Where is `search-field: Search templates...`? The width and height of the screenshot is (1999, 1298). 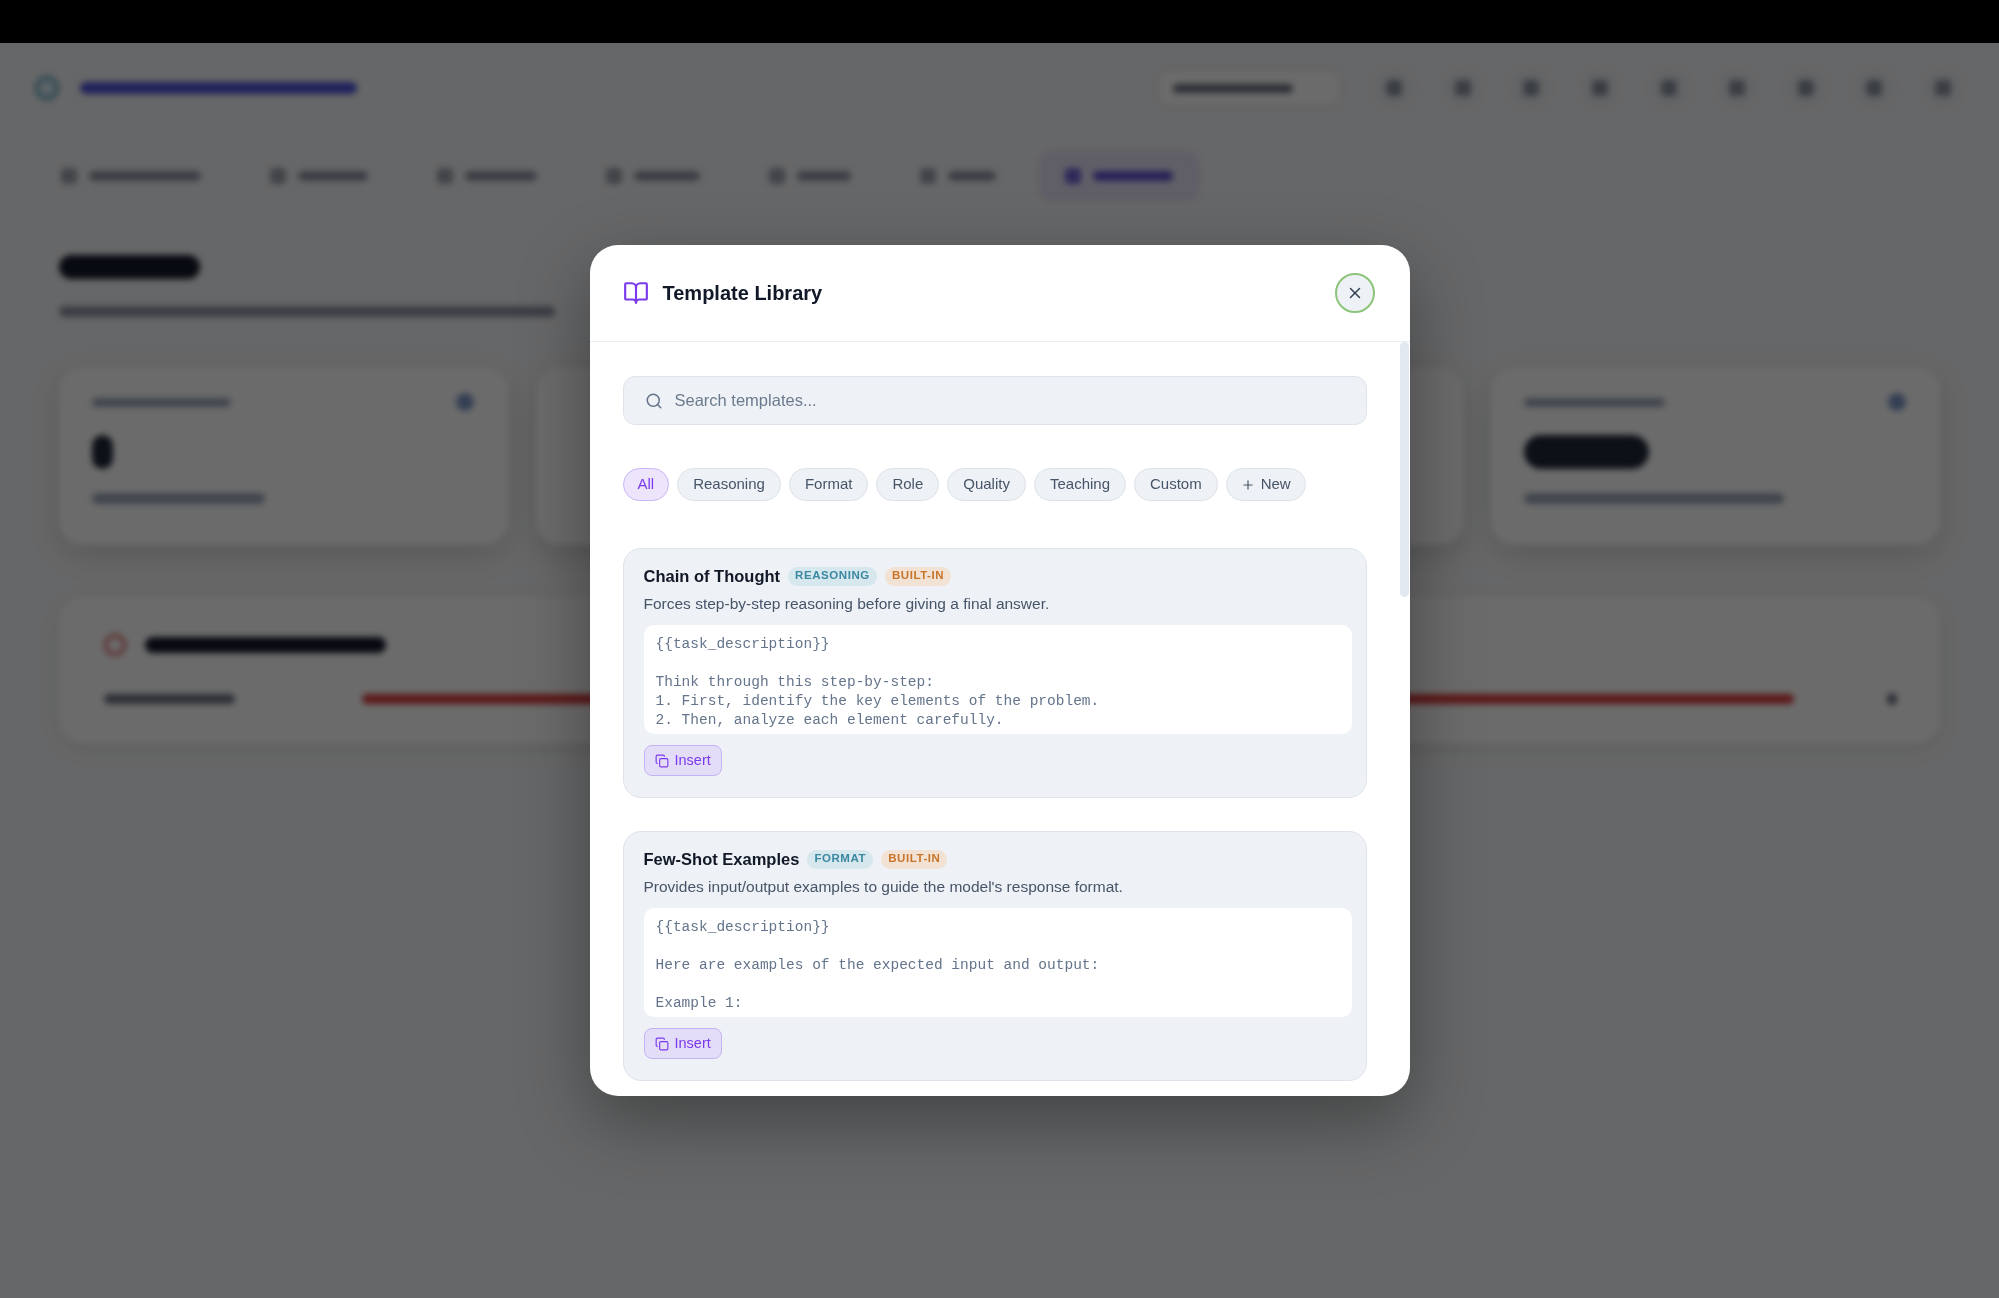 search-field: Search templates... is located at coordinates (994, 400).